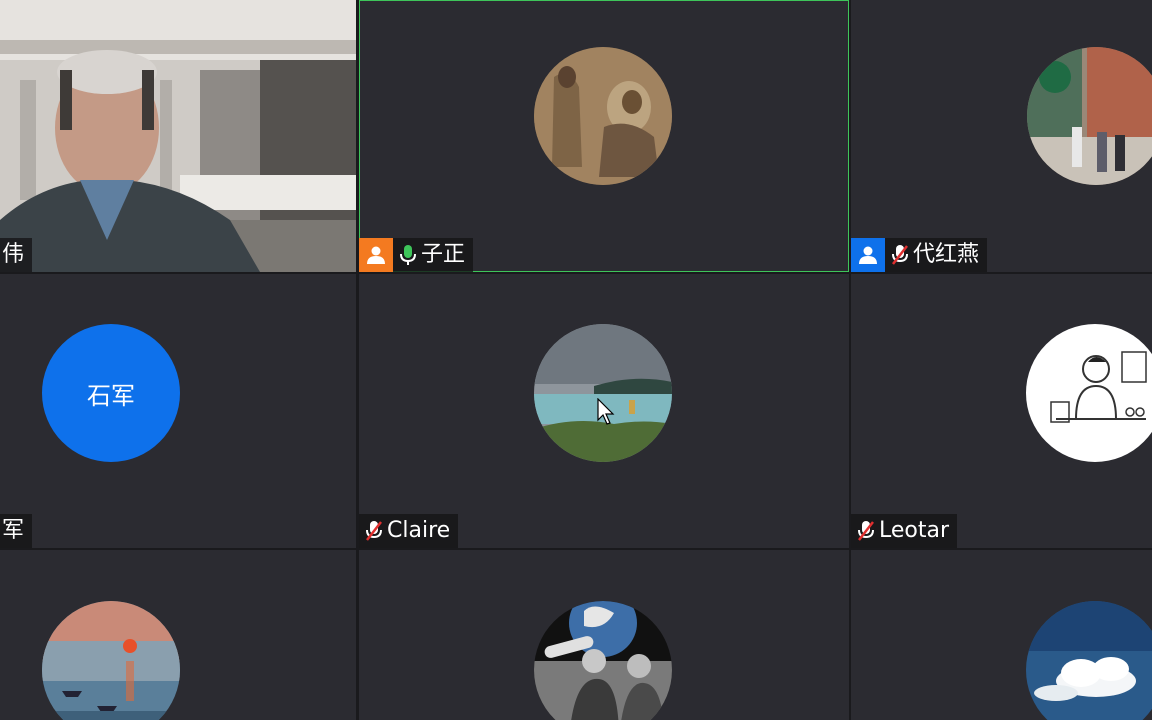 The image size is (1152, 720). I want to click on participant-name: 伟, so click(13, 254).